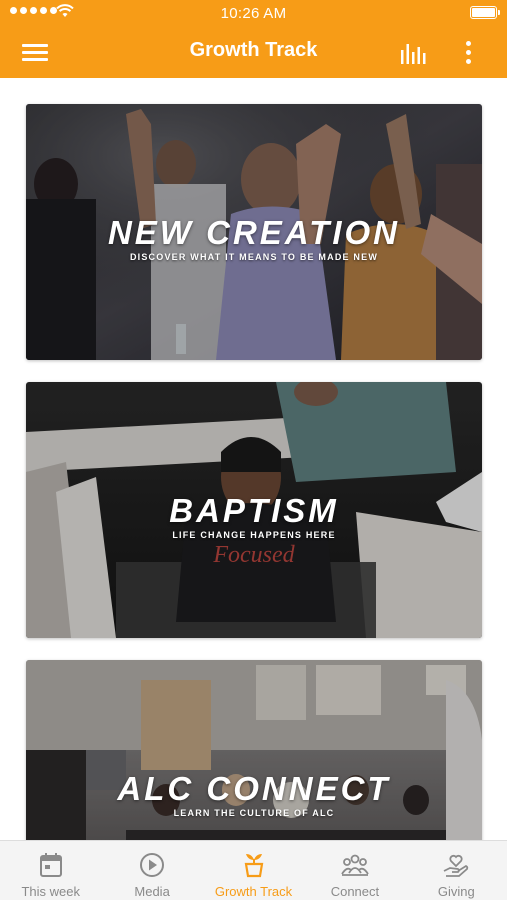  I want to click on hand-heart-icon, so click(456, 865).